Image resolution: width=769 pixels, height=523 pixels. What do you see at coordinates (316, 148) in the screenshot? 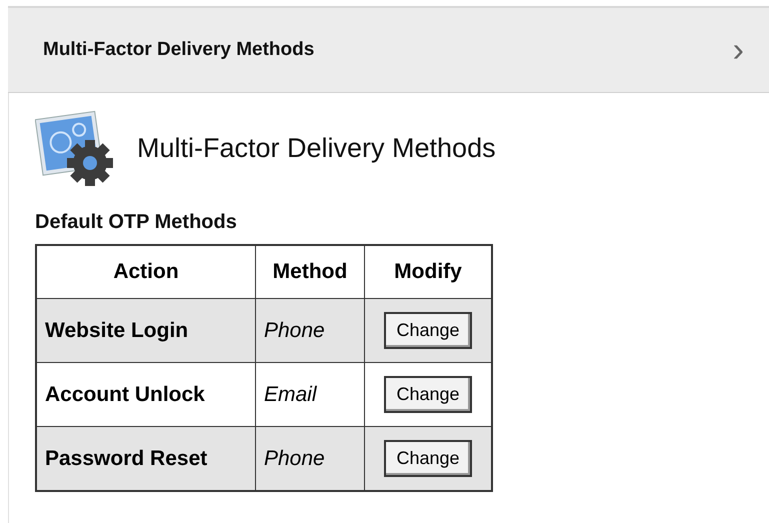
I see `page-title: Multi-Factor Delivery Methods` at bounding box center [316, 148].